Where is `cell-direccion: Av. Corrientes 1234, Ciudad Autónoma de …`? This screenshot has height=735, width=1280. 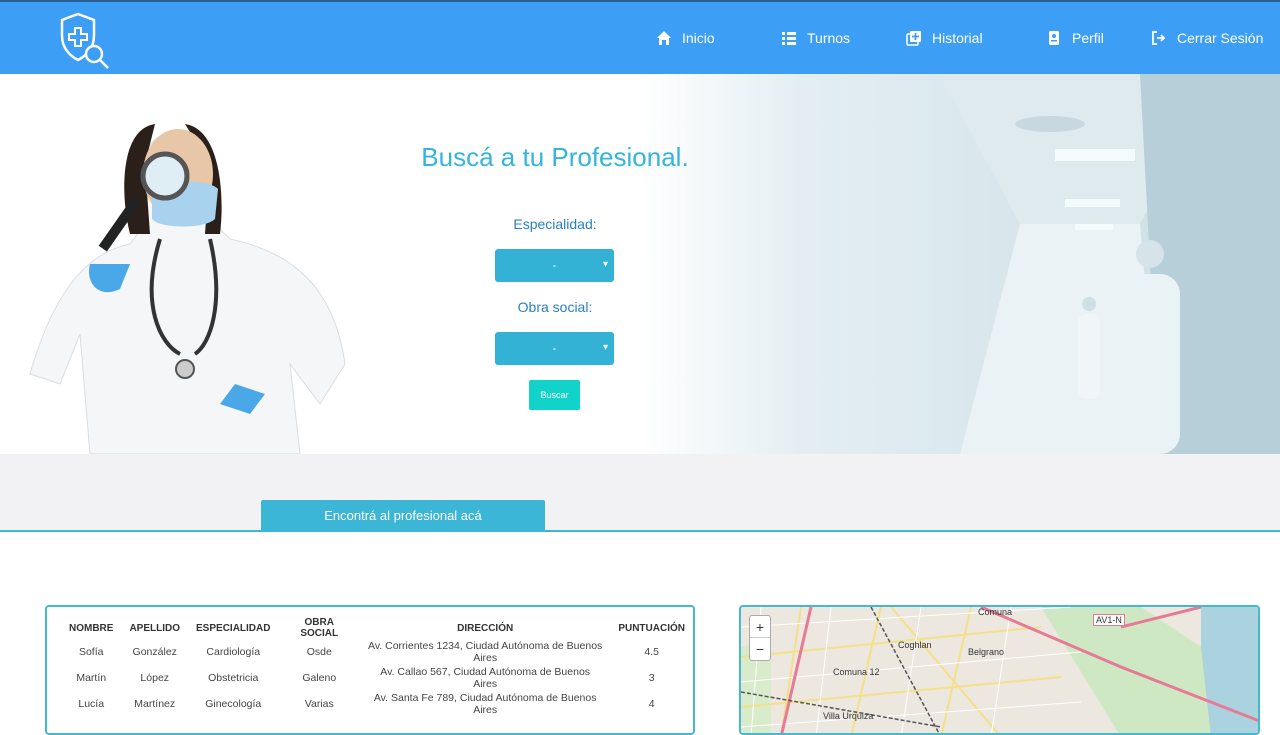 cell-direccion: Av. Corrientes 1234, Ciudad Autónoma de … is located at coordinates (485, 652).